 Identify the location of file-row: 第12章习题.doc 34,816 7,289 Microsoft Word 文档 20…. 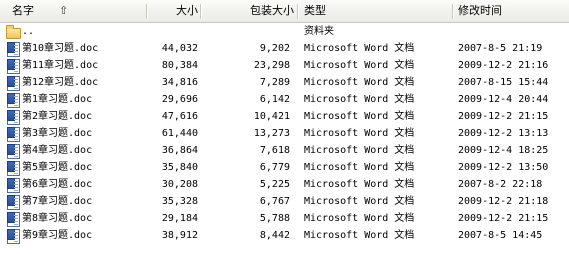
(284, 82).